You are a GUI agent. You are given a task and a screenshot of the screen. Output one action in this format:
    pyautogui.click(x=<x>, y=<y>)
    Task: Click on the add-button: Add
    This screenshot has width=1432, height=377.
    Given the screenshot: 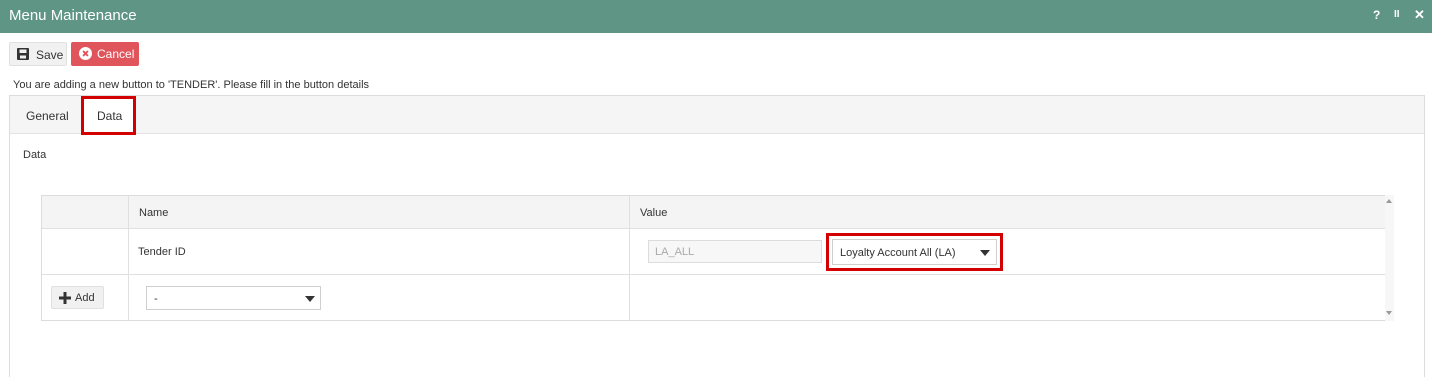 What is the action you would take?
    pyautogui.click(x=77, y=297)
    